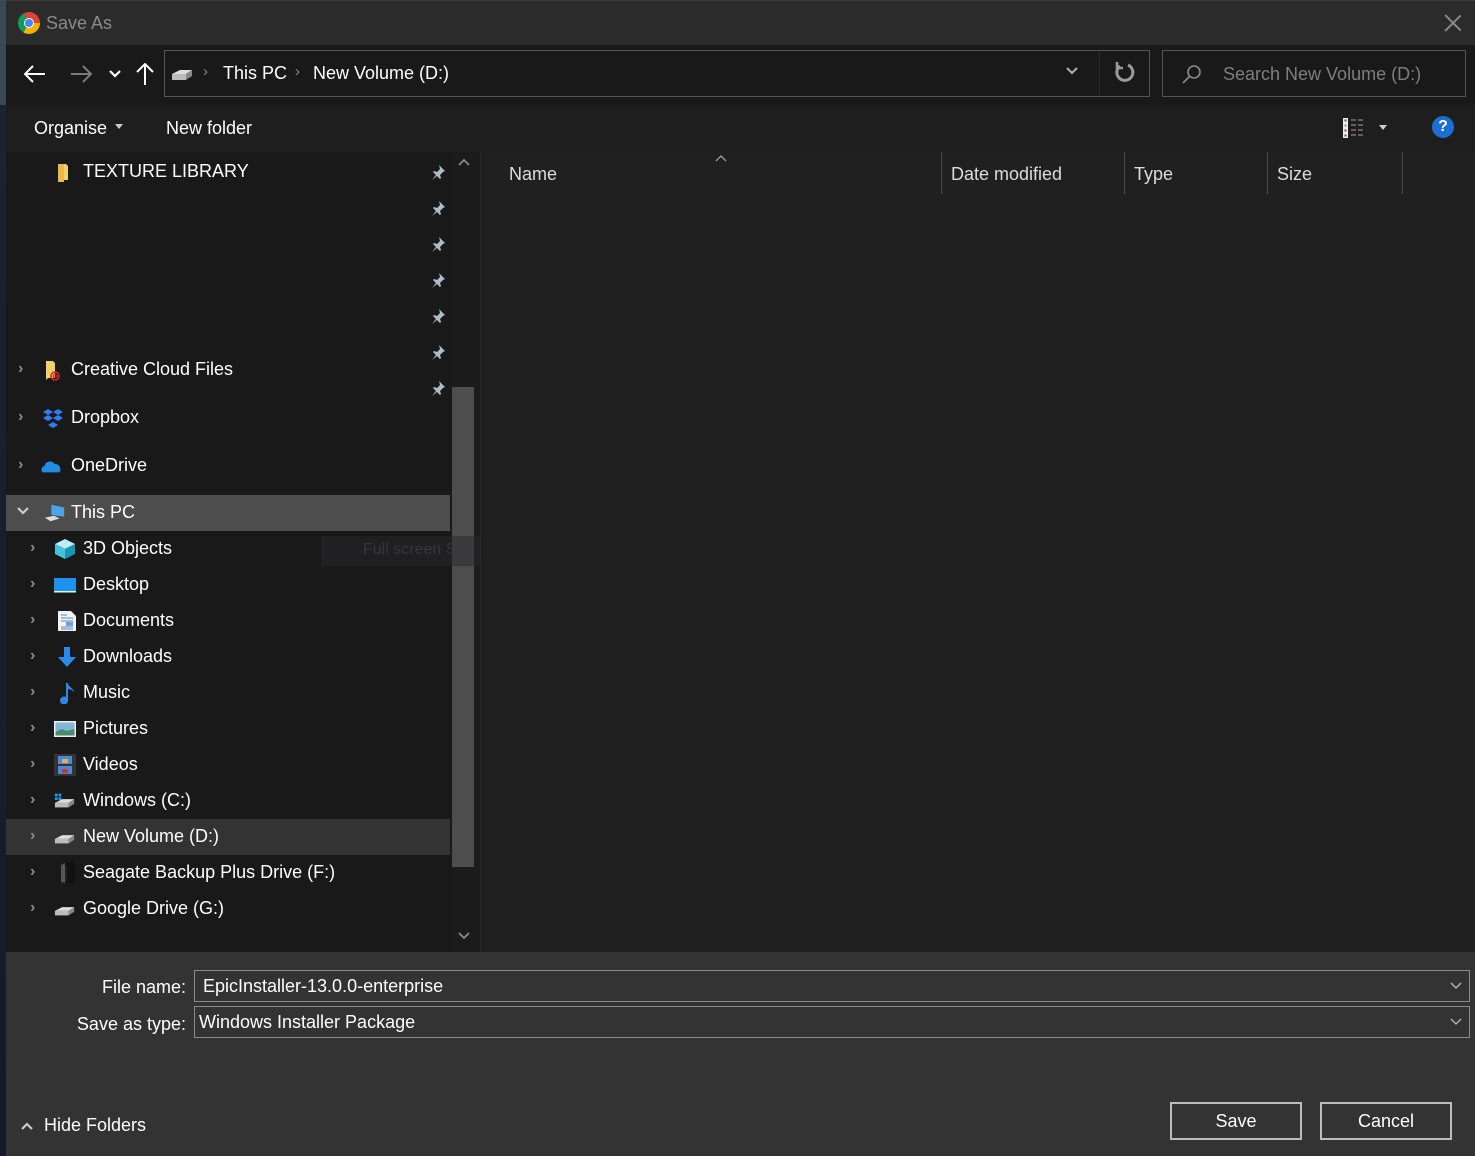  I want to click on sidebar-item-label: Creative Cloud Files, so click(152, 369).